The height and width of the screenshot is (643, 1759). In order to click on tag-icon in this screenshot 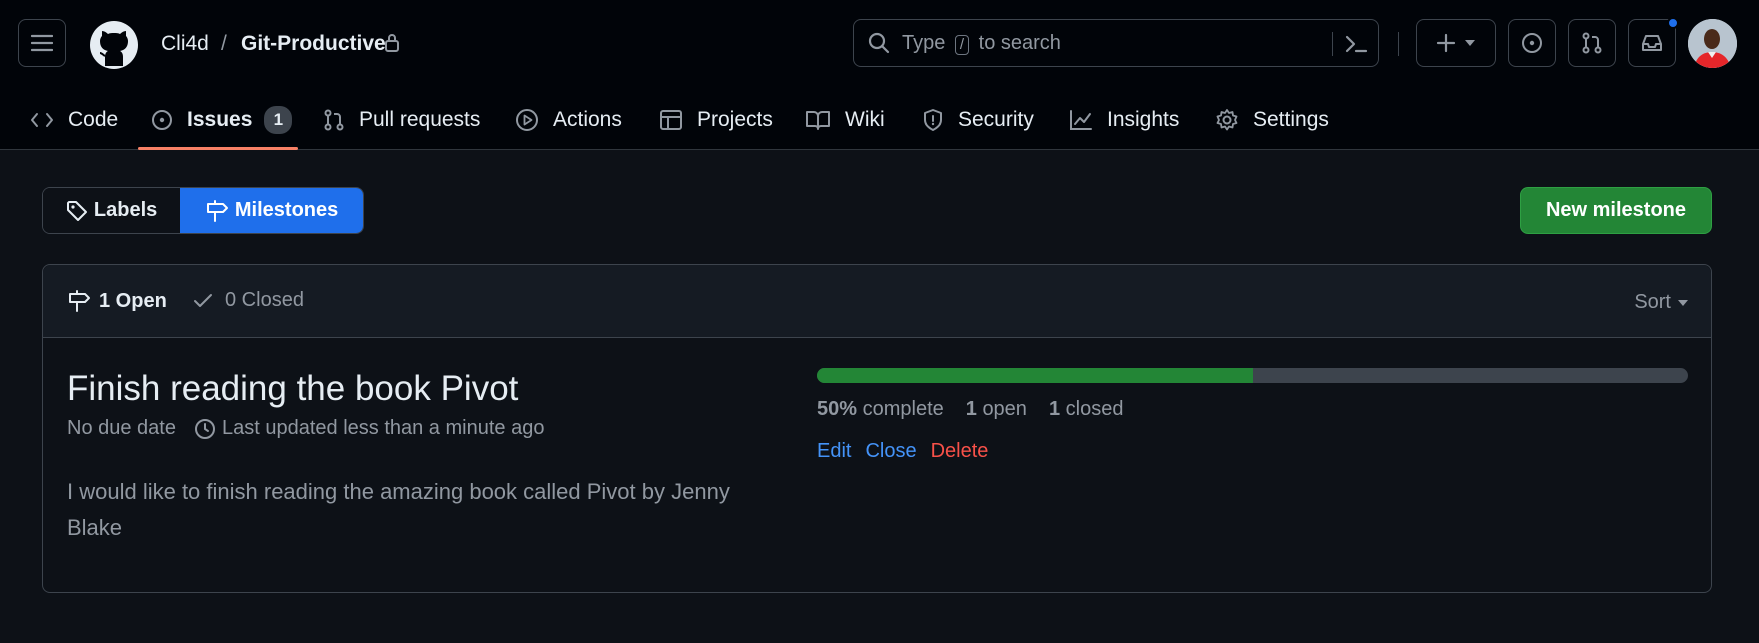, I will do `click(77, 211)`.